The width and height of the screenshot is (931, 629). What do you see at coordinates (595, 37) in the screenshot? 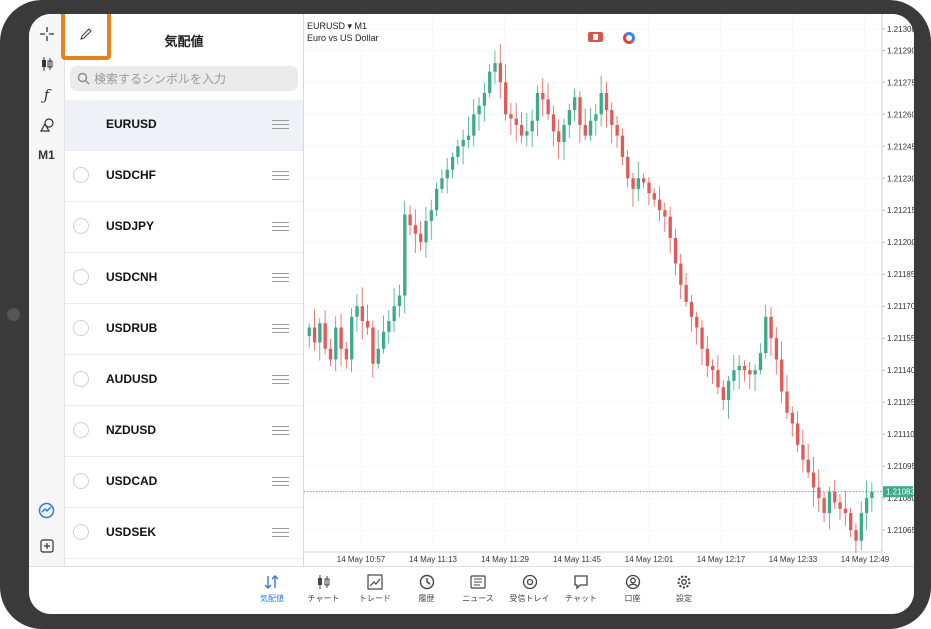
I see `trade-indicator-icon` at bounding box center [595, 37].